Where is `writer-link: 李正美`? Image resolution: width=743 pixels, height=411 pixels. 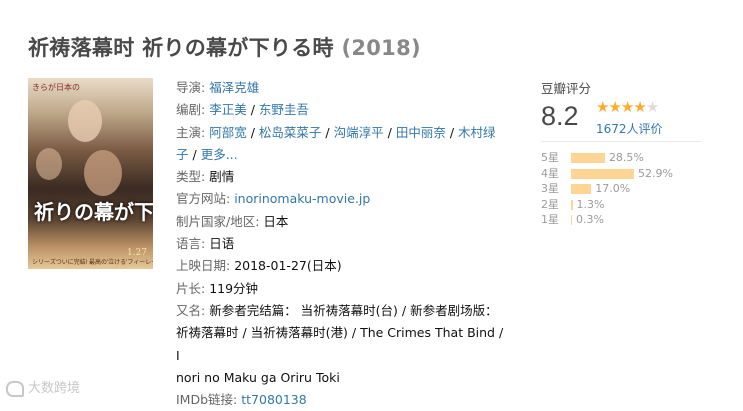
writer-link: 李正美 is located at coordinates (228, 109).